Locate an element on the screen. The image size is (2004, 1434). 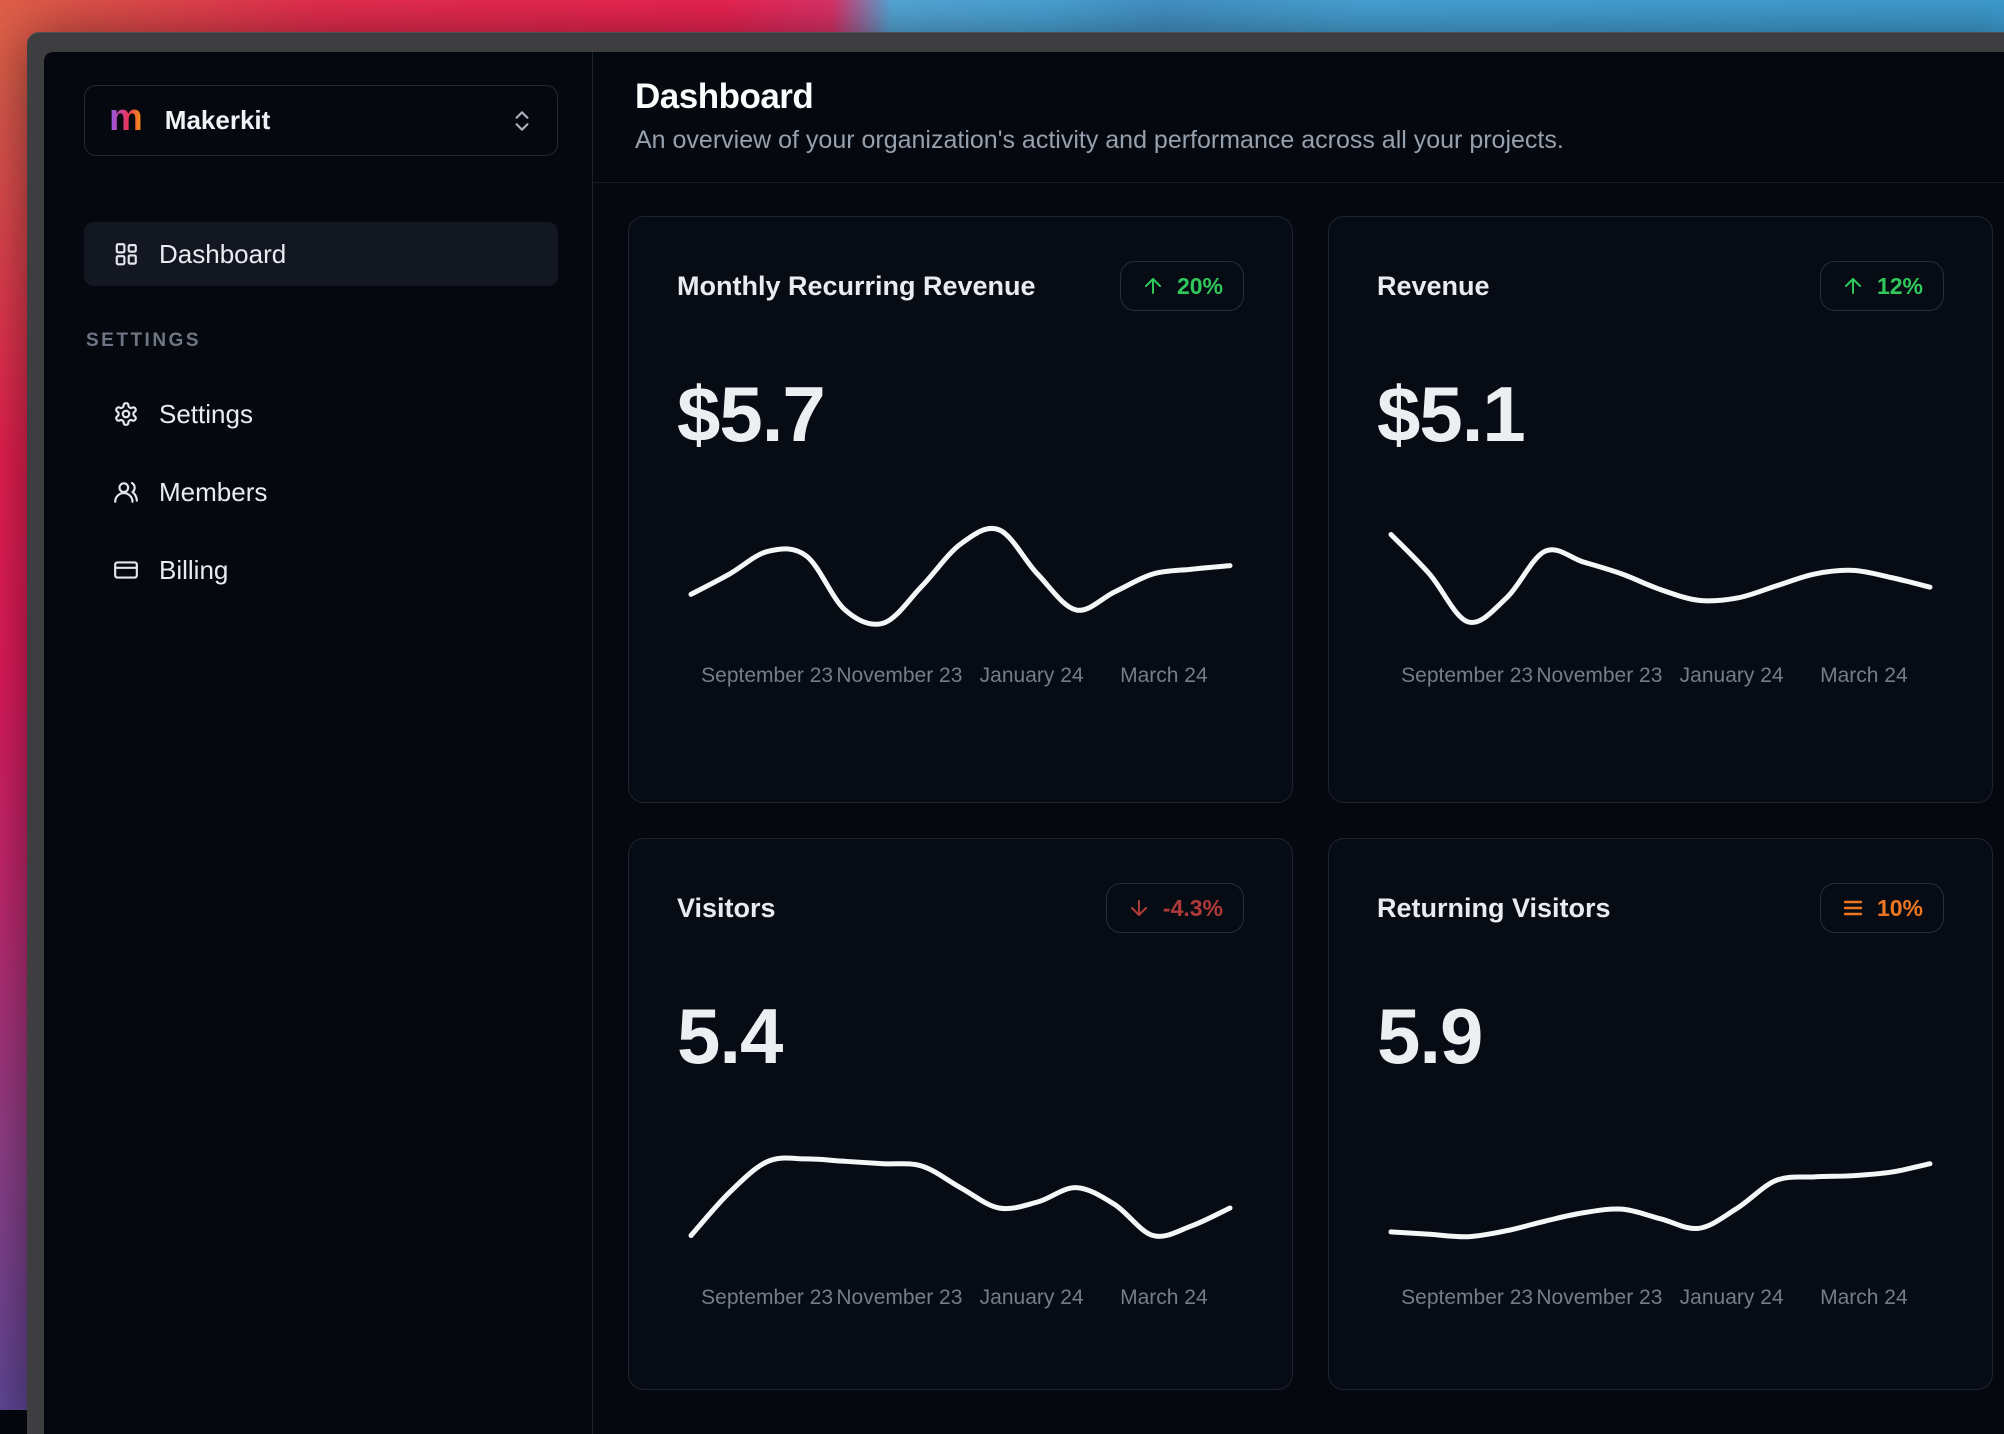
makerkit-logo-icon: m is located at coordinates (126, 117).